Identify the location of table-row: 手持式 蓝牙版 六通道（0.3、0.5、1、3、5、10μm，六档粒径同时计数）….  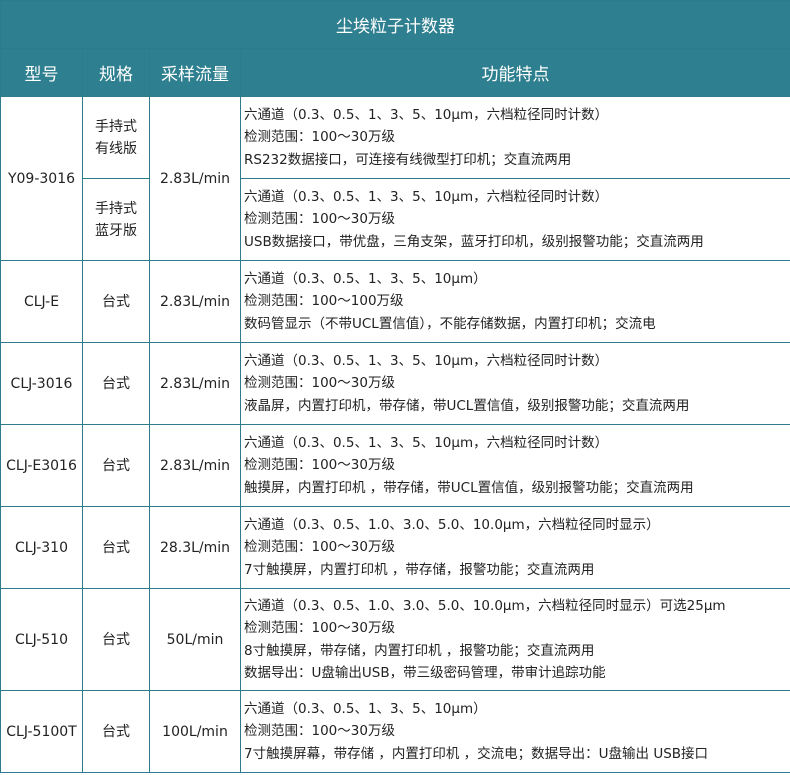
(395, 219).